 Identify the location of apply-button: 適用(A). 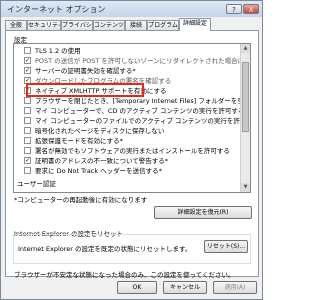
(235, 287).